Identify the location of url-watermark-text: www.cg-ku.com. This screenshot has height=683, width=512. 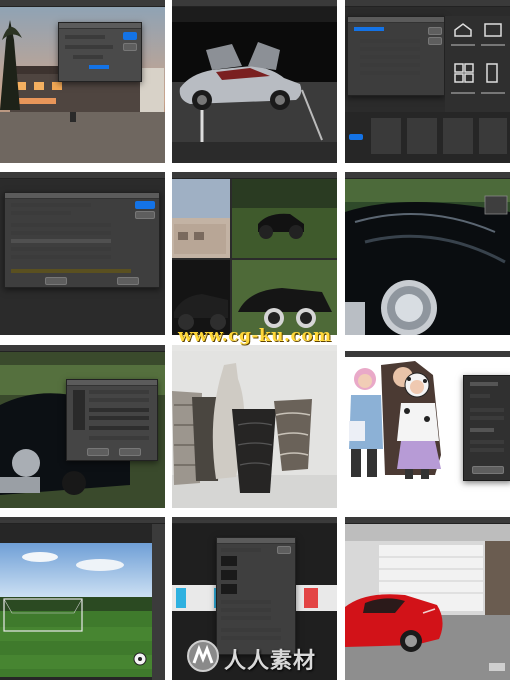
(255, 336).